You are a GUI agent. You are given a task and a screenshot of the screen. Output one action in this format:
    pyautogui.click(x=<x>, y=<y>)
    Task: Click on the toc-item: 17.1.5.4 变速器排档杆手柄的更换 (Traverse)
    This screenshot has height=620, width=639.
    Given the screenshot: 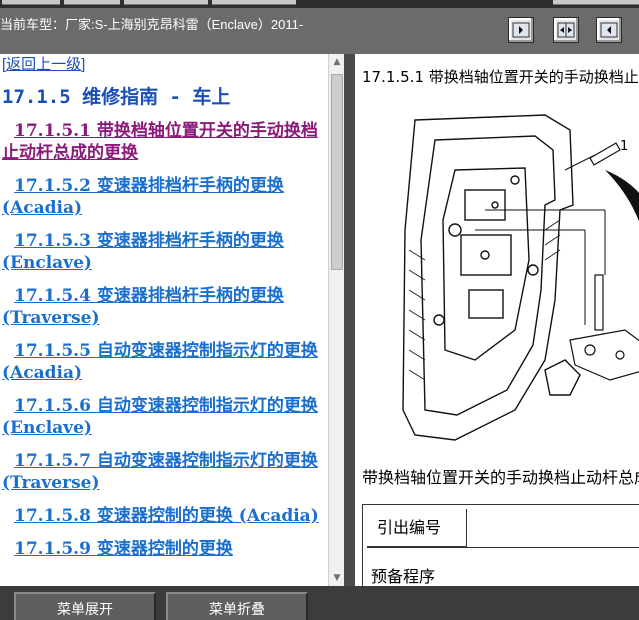 What is the action you would take?
    pyautogui.click(x=165, y=307)
    